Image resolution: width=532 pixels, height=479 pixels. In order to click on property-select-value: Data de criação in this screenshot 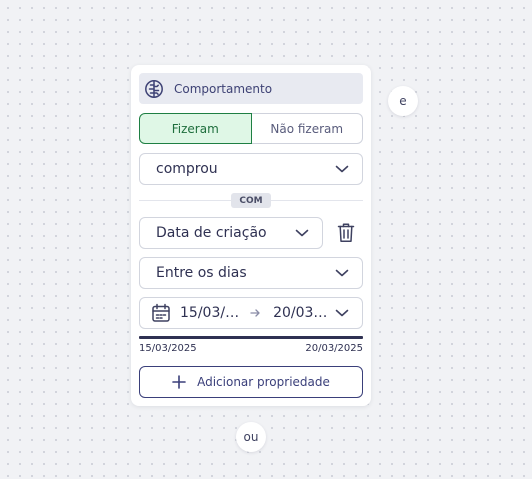, I will do `click(211, 233)`.